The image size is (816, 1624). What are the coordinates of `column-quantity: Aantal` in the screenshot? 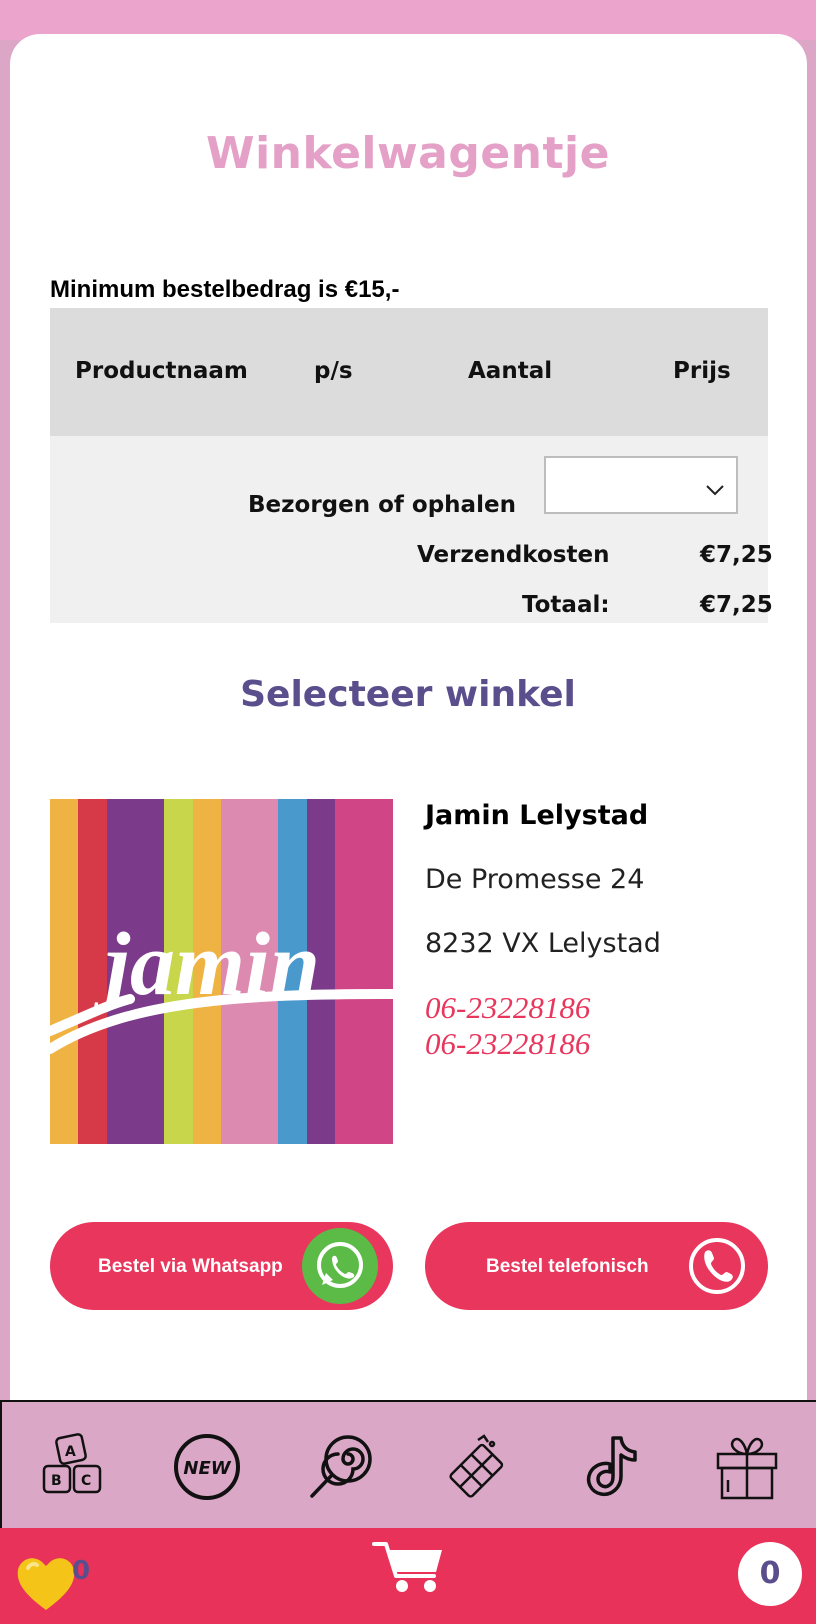 It's located at (510, 371).